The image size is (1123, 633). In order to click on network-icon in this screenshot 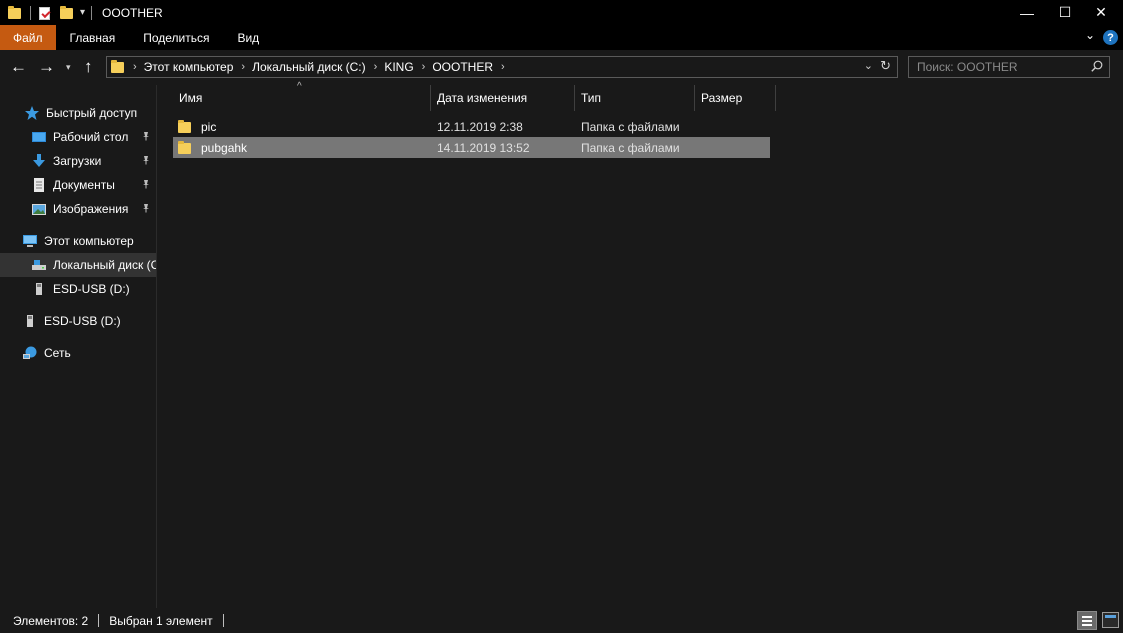, I will do `click(30, 353)`.